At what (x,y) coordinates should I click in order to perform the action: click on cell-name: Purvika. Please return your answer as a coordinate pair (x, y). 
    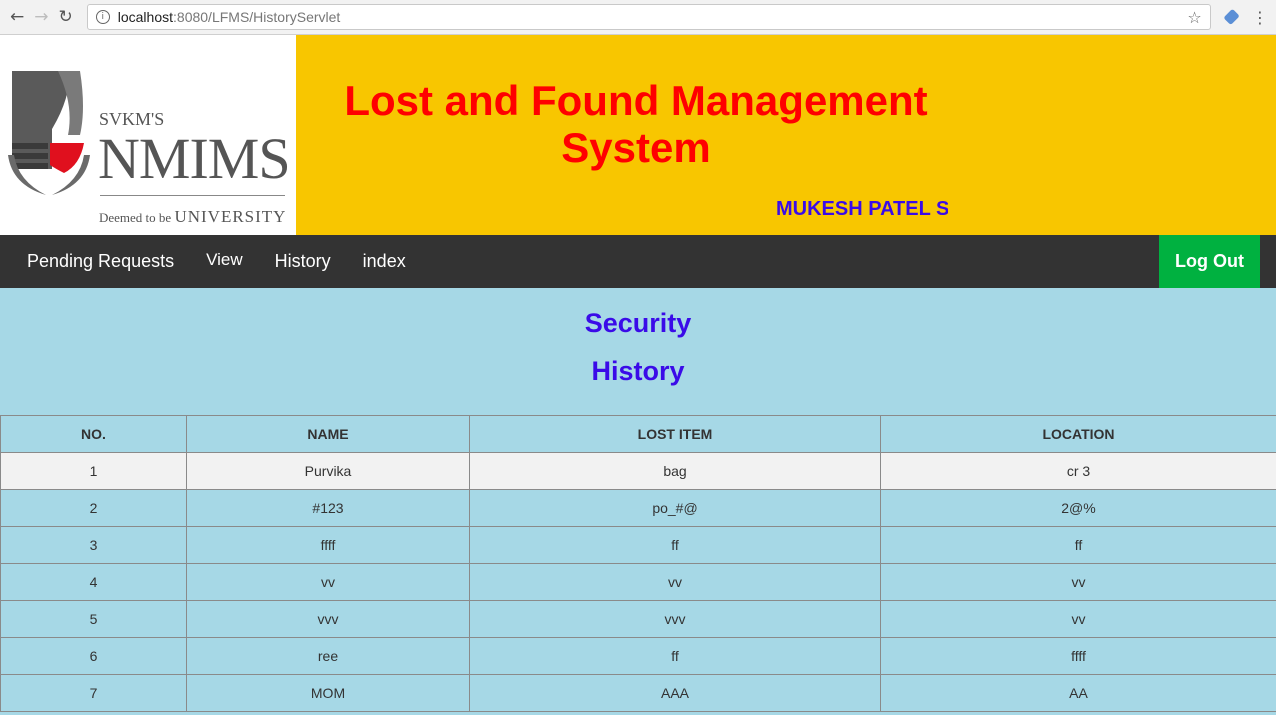
    Looking at the image, I should click on (328, 471).